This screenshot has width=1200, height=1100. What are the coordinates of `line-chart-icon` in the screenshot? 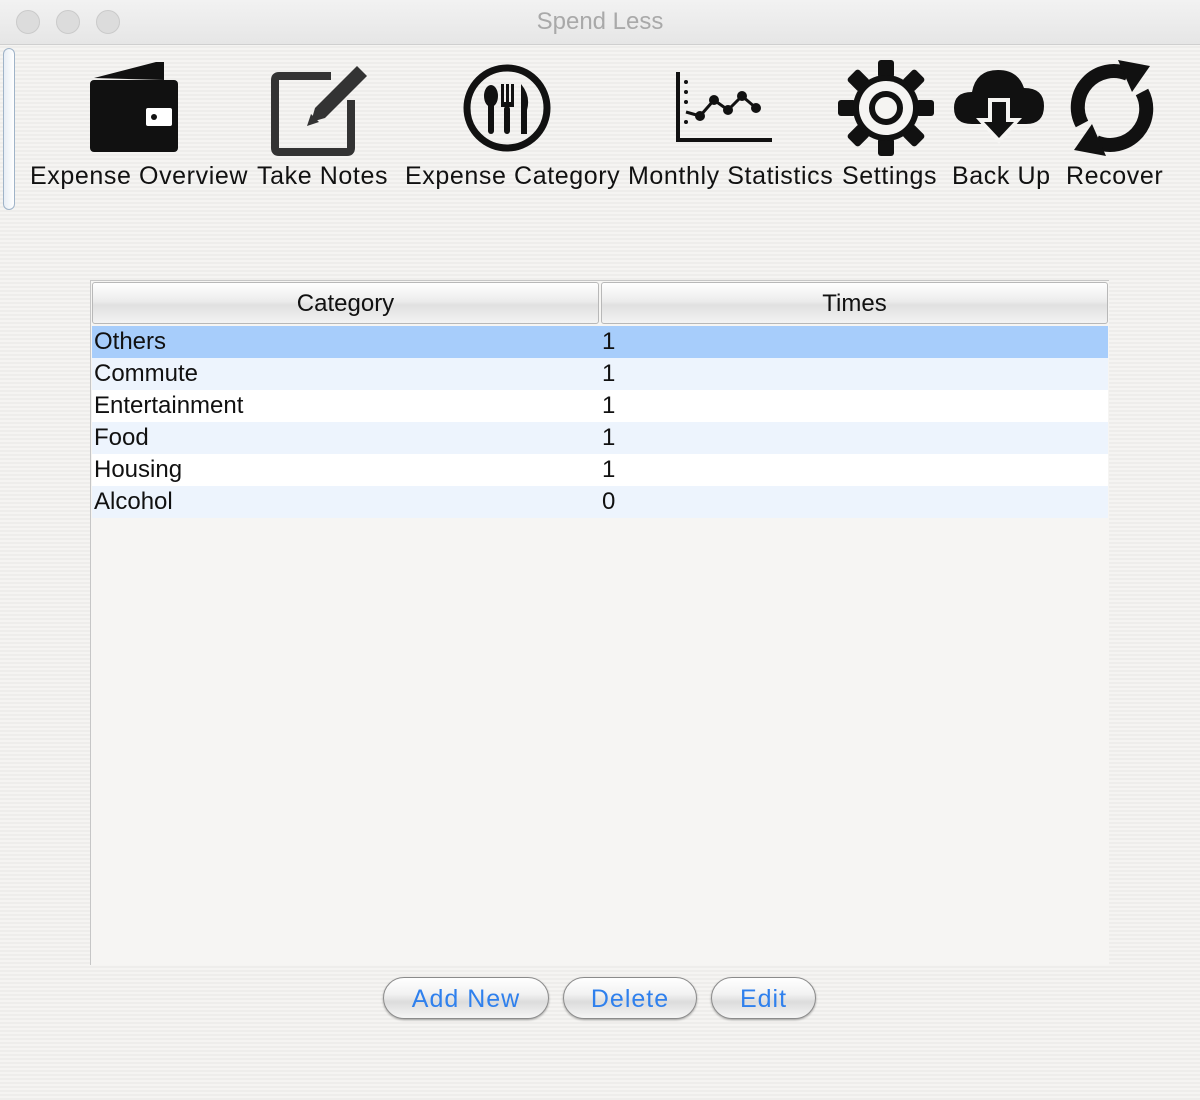 It's located at (724, 109).